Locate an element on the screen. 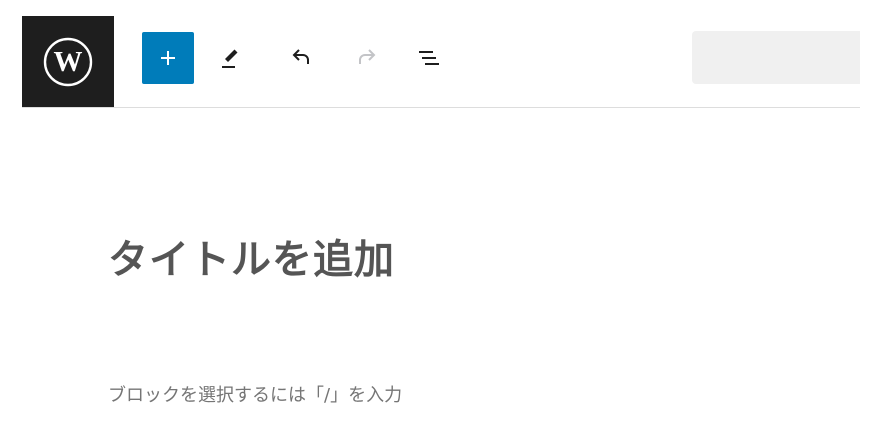 The image size is (881, 441). redo-arrow-icon is located at coordinates (367, 56).